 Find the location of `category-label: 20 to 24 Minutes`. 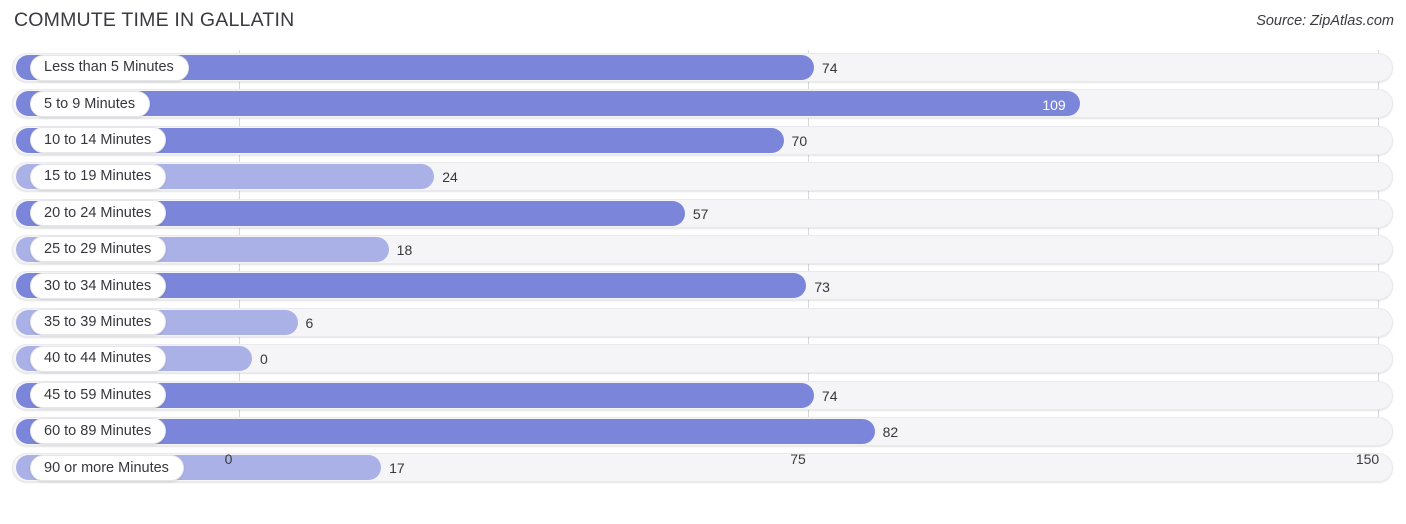

category-label: 20 to 24 Minutes is located at coordinates (98, 212).